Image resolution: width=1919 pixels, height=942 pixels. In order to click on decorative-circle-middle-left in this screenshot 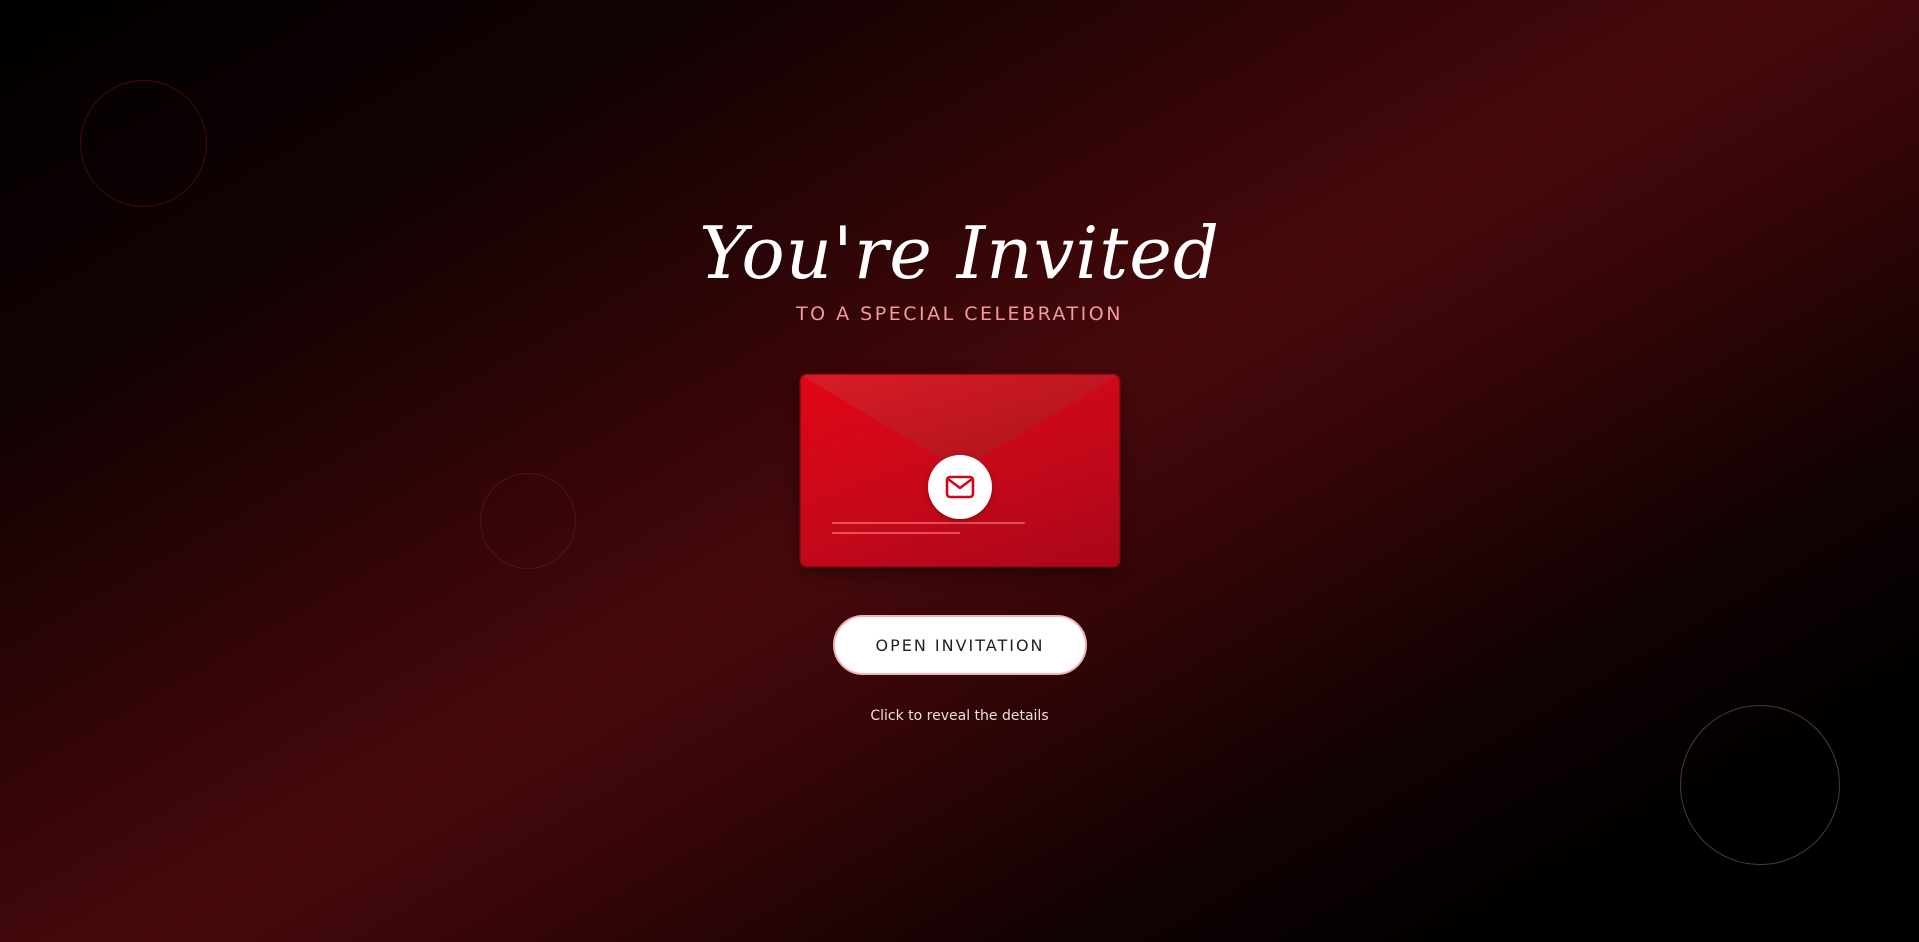, I will do `click(528, 521)`.